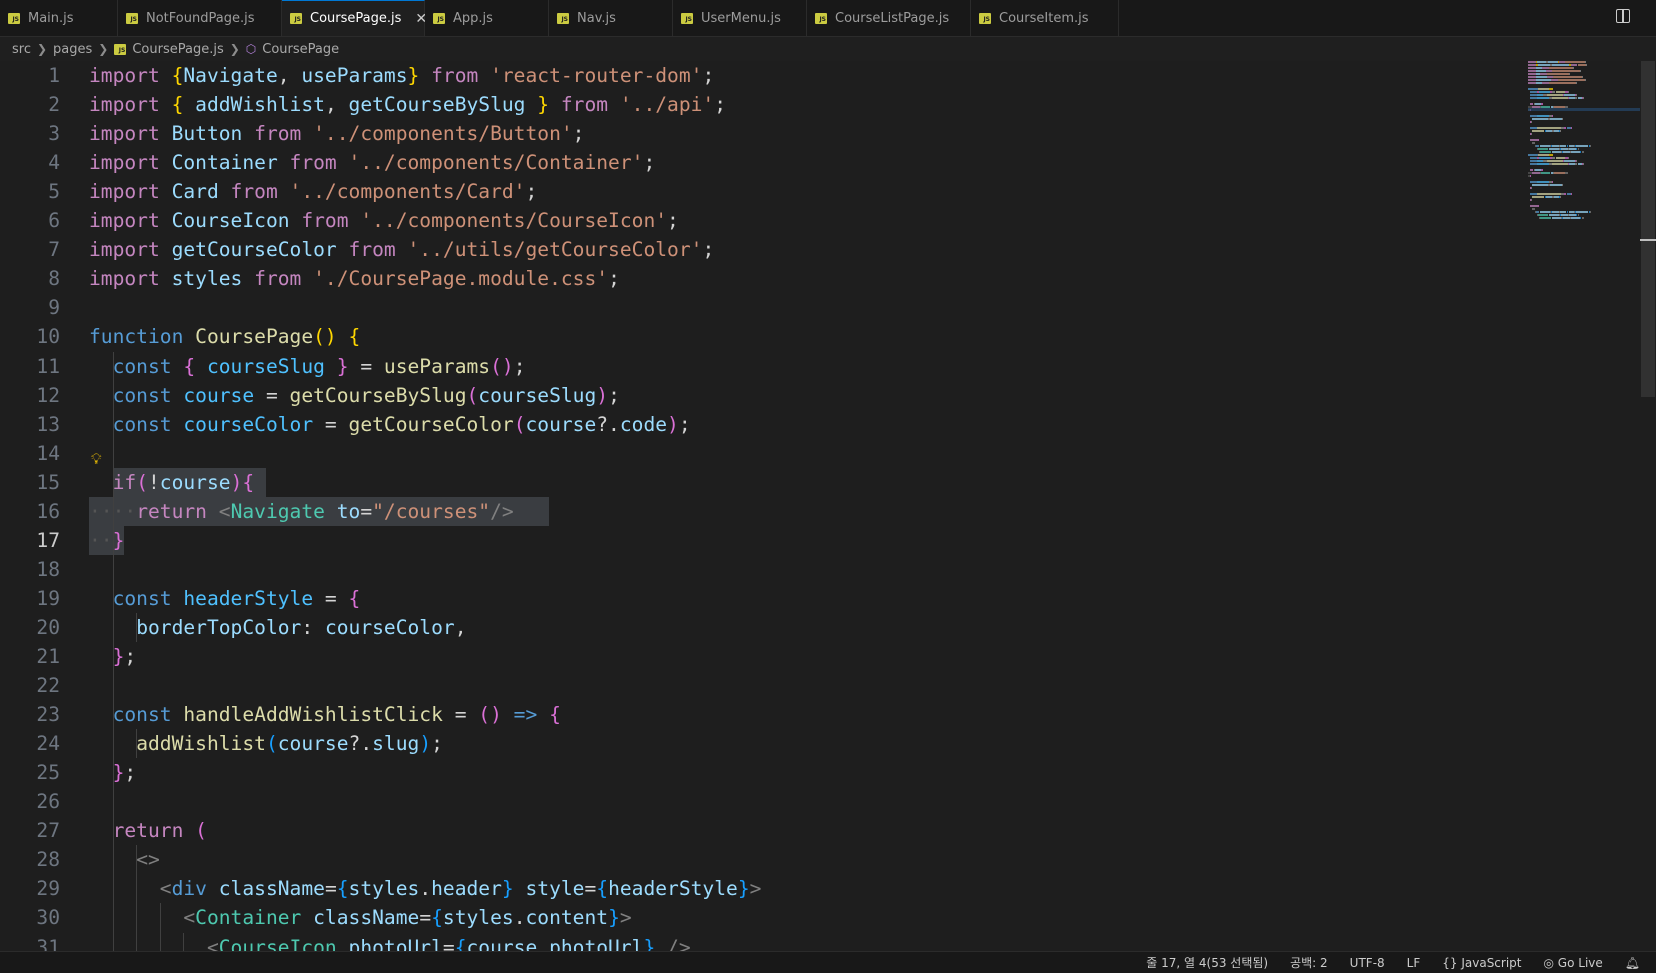 This screenshot has width=1656, height=973. Describe the element at coordinates (30, 859) in the screenshot. I see `line-number: 28` at that location.